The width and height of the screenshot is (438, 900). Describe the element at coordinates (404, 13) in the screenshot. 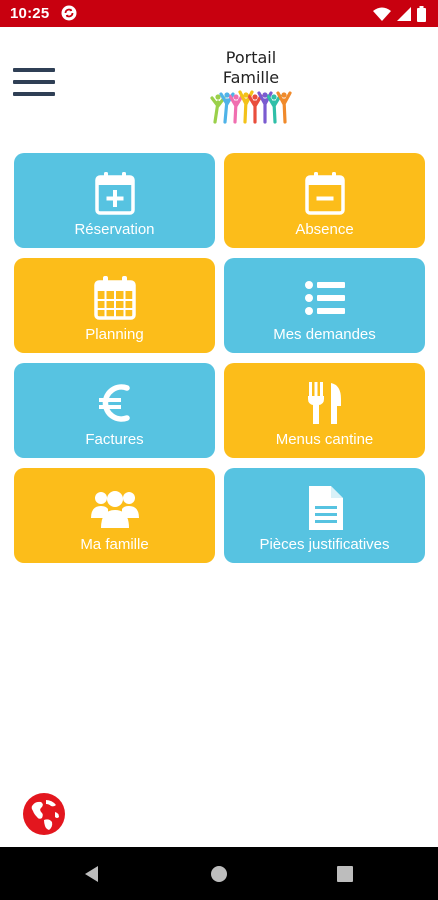

I see `signal-icon` at that location.